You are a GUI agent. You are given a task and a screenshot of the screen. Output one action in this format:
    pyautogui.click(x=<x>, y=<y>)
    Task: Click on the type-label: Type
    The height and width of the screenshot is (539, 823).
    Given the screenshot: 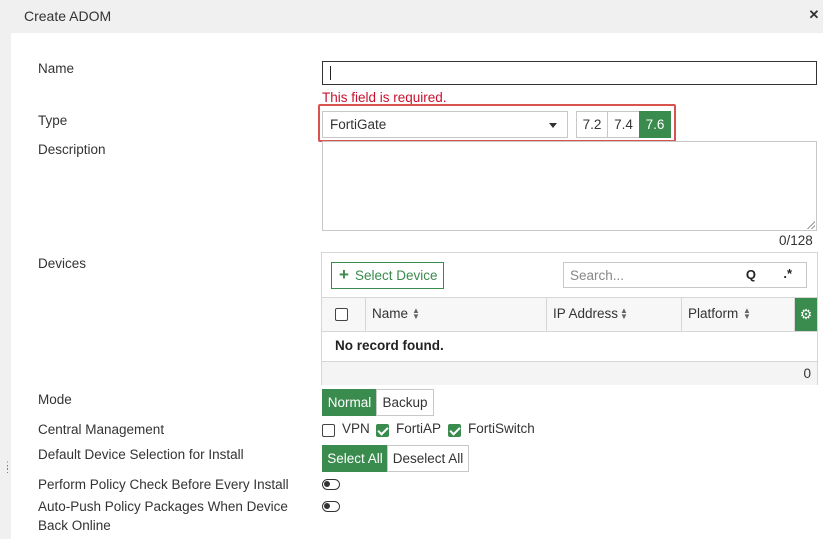 What is the action you would take?
    pyautogui.click(x=53, y=120)
    